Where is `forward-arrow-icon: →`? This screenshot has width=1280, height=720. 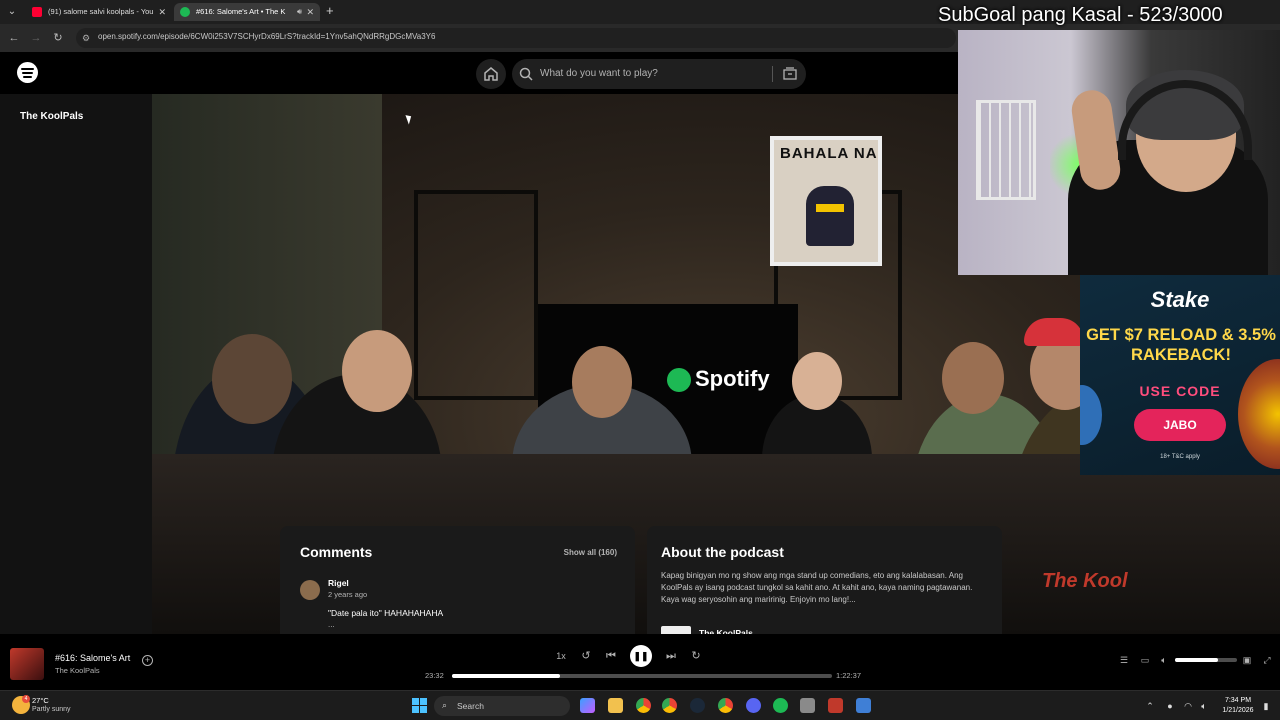 forward-arrow-icon: → is located at coordinates (36, 38).